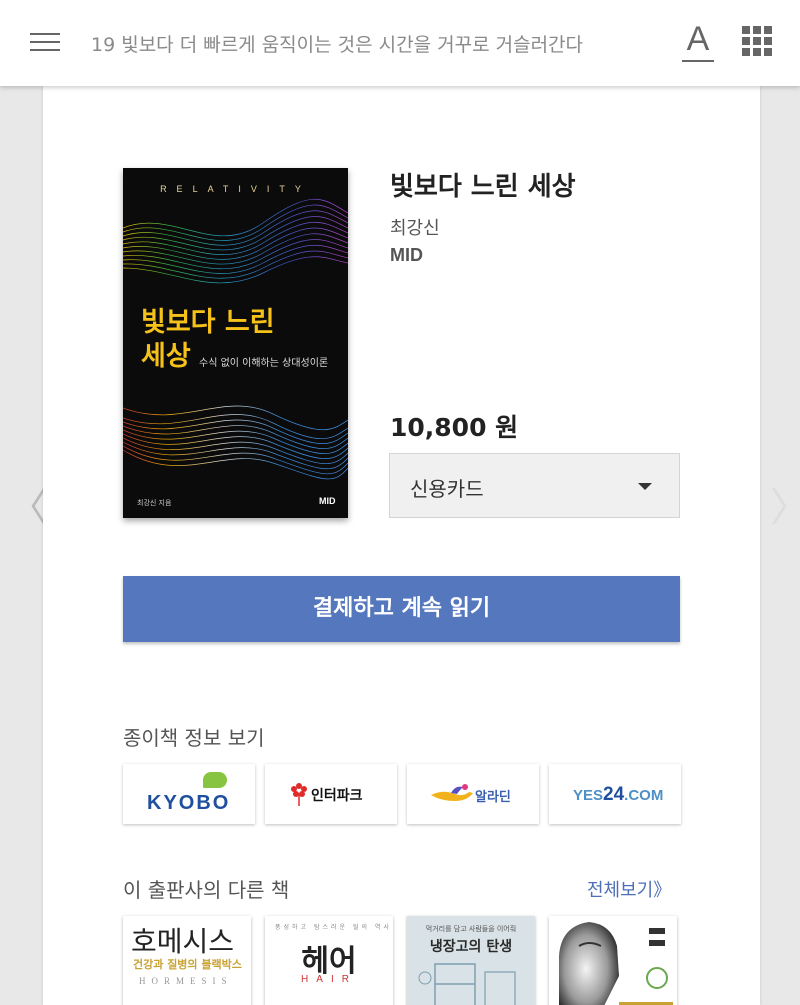  What do you see at coordinates (206, 890) in the screenshot?
I see `publisher-books-label: 이 출판사의 다른 책` at bounding box center [206, 890].